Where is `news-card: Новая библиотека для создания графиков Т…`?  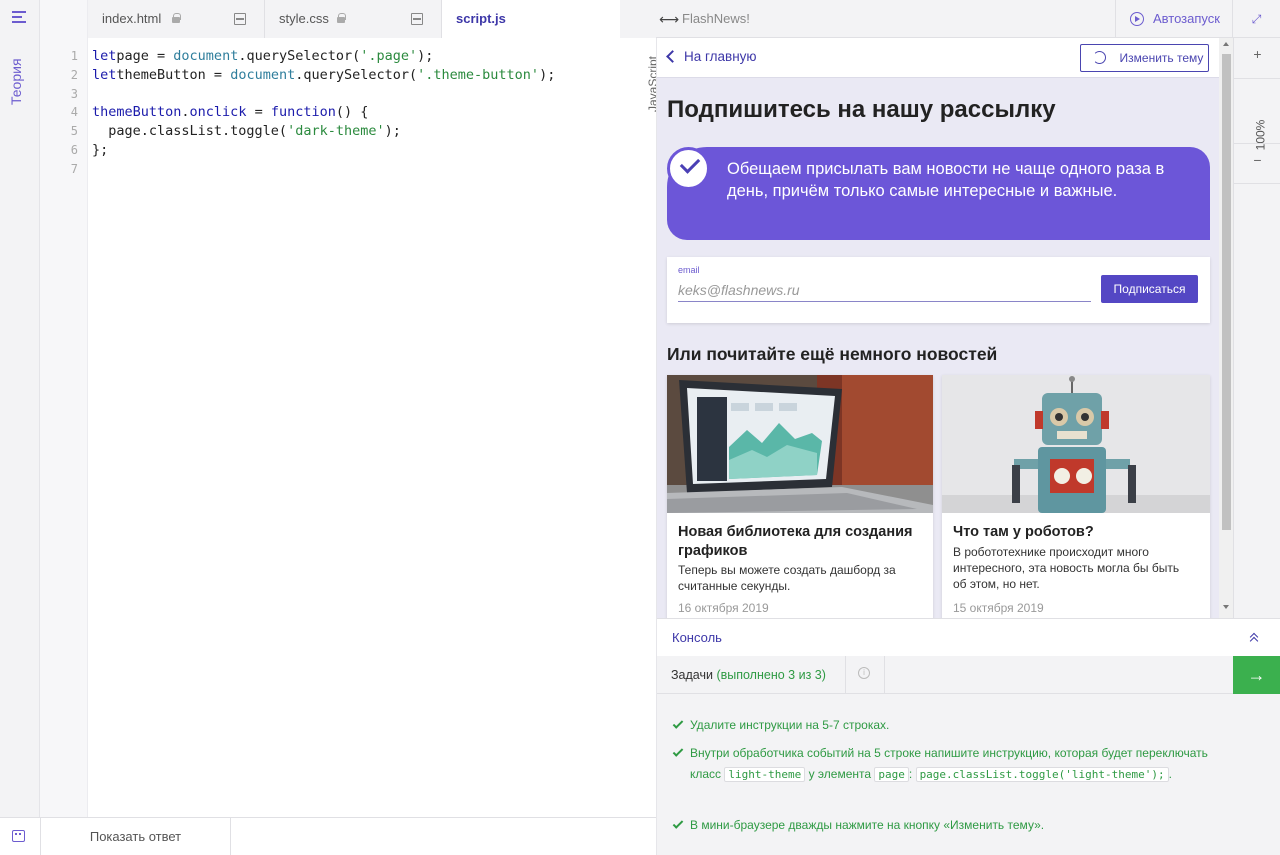 news-card: Новая библиотека для создания графиков Т… is located at coordinates (800, 496).